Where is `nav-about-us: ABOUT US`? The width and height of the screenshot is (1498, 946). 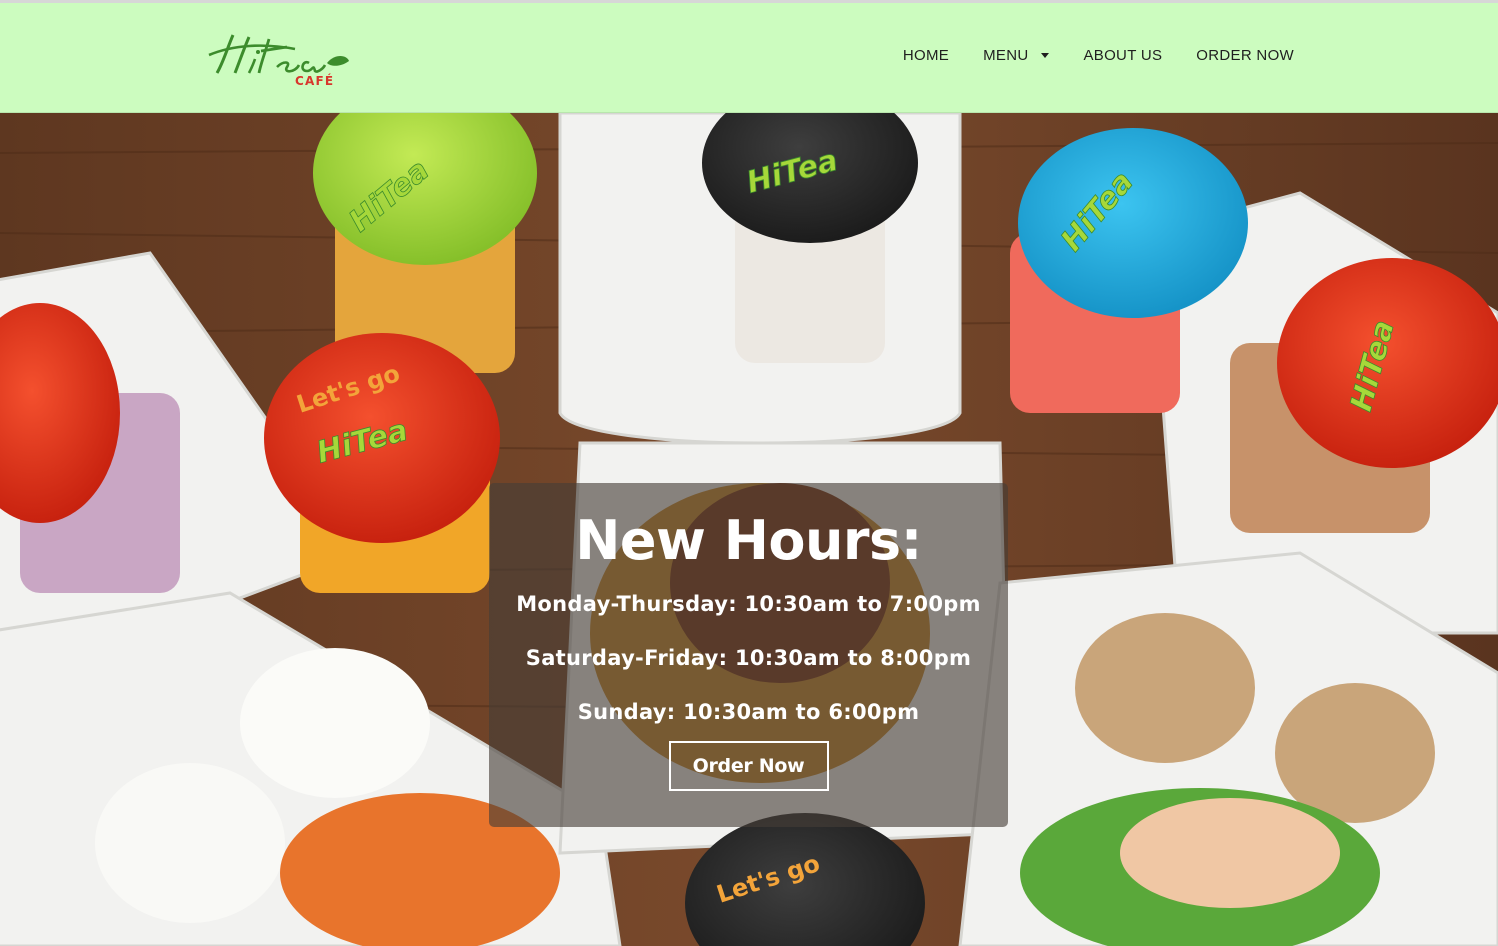 nav-about-us: ABOUT US is located at coordinates (1122, 55).